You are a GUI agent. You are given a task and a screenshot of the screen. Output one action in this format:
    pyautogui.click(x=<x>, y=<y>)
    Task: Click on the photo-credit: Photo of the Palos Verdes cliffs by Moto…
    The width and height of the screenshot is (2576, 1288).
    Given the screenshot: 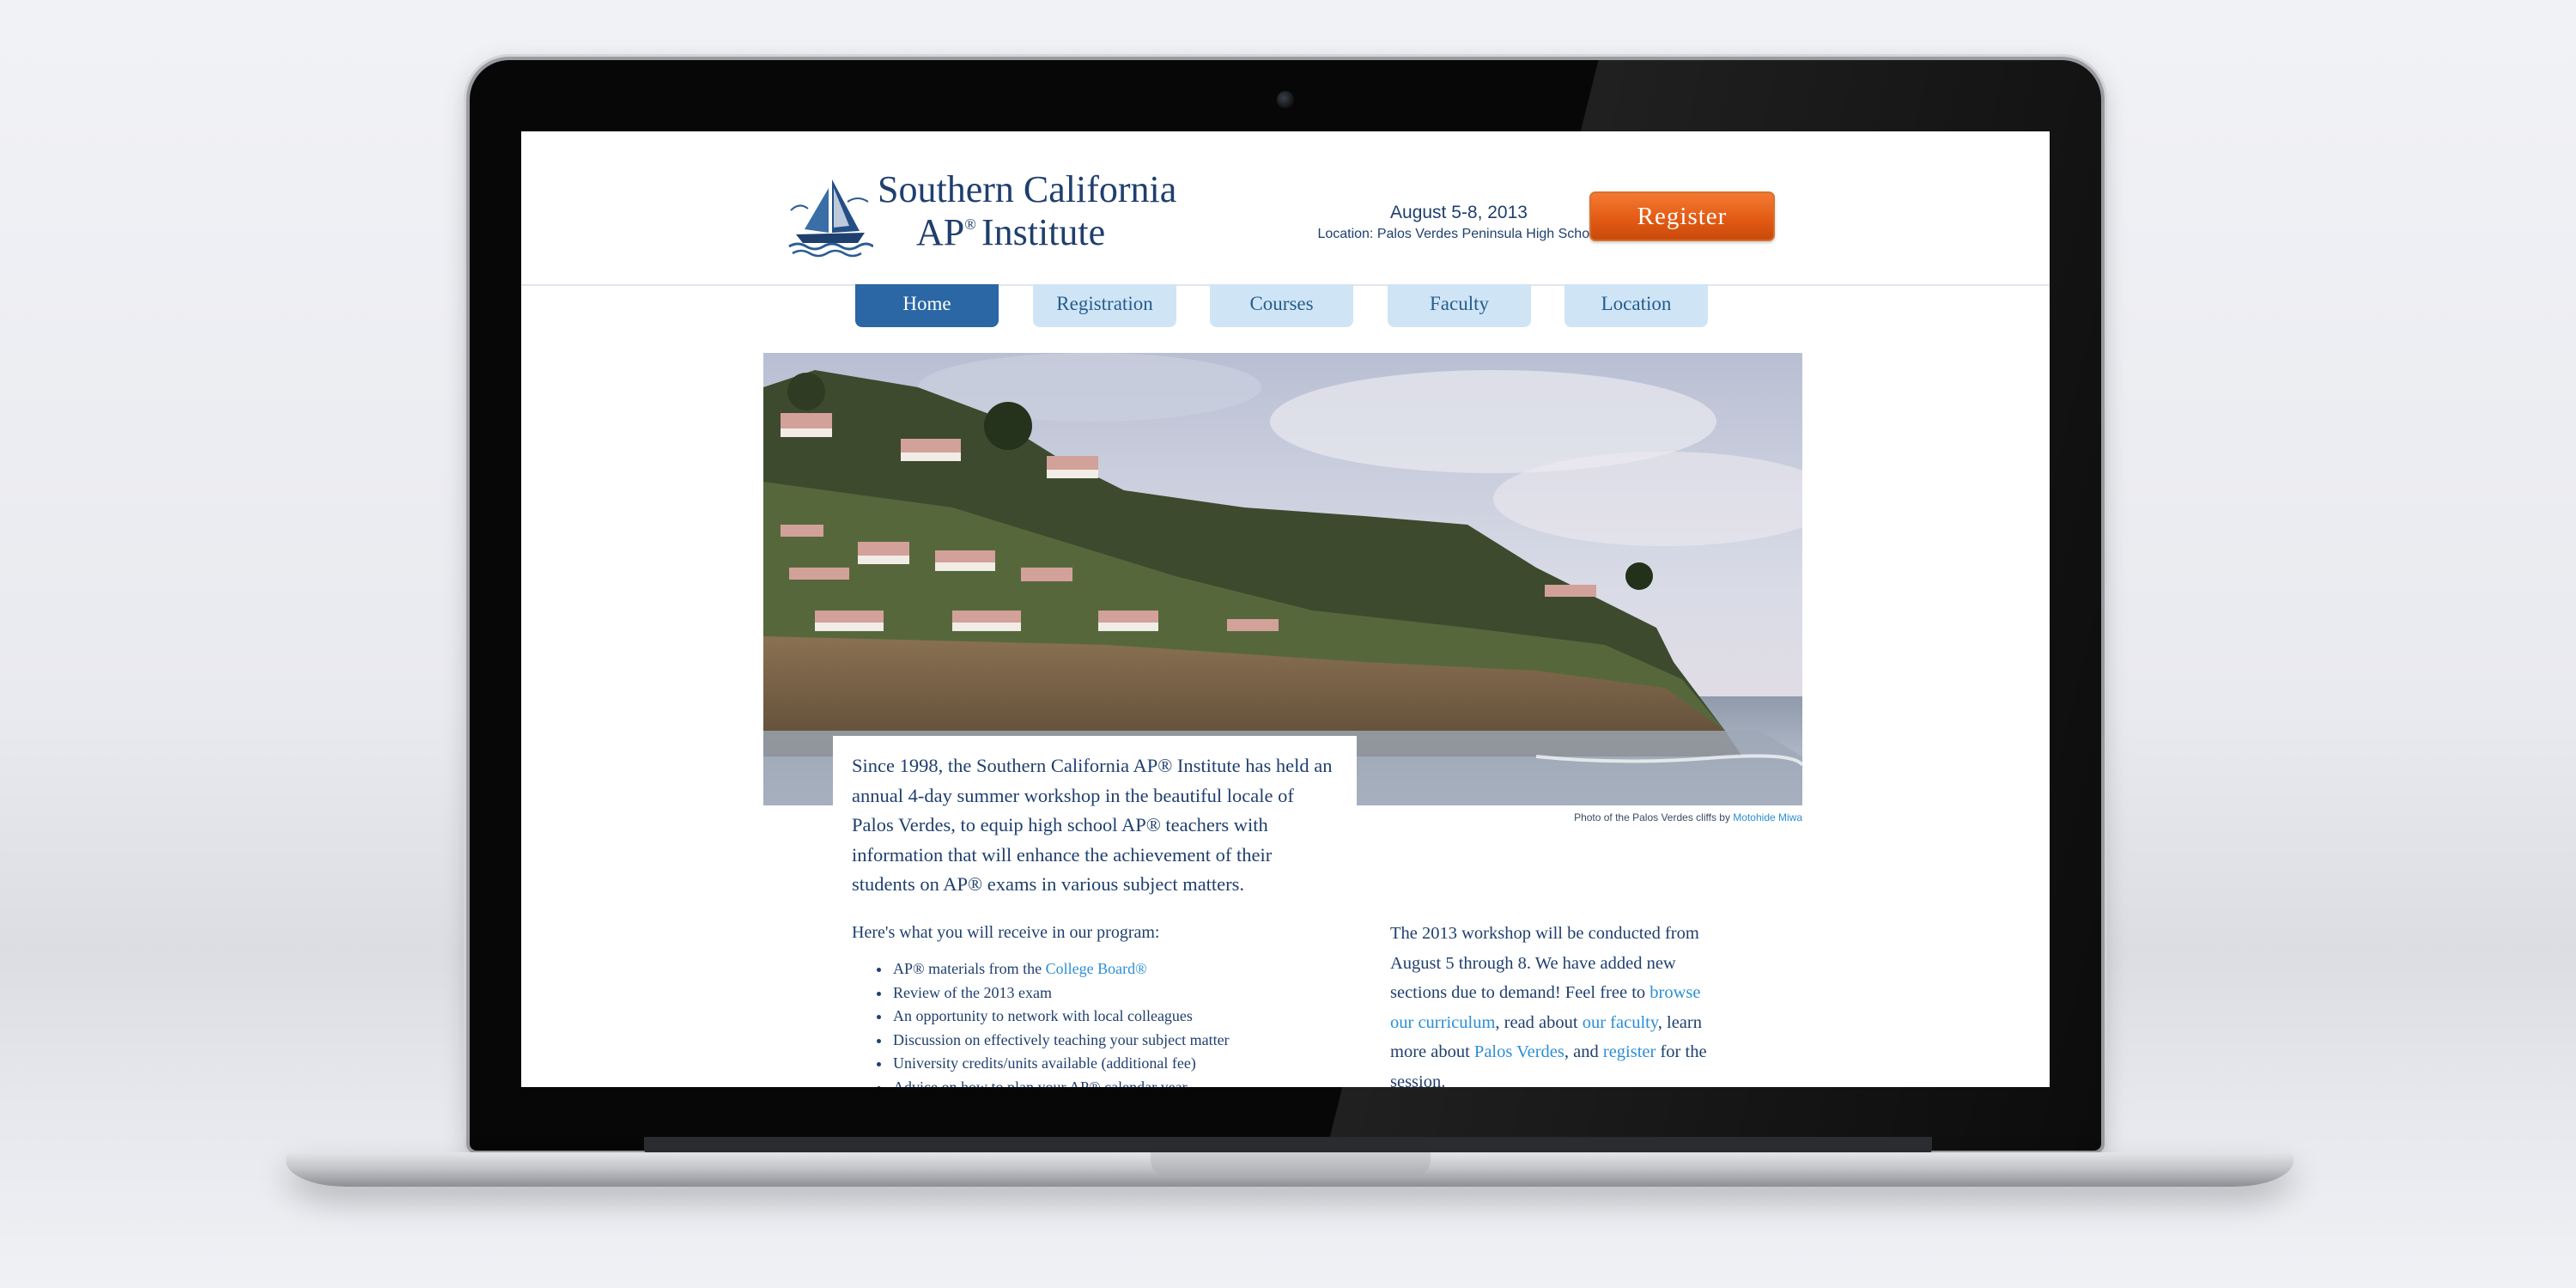 What is the action you would take?
    pyautogui.click(x=1616, y=817)
    